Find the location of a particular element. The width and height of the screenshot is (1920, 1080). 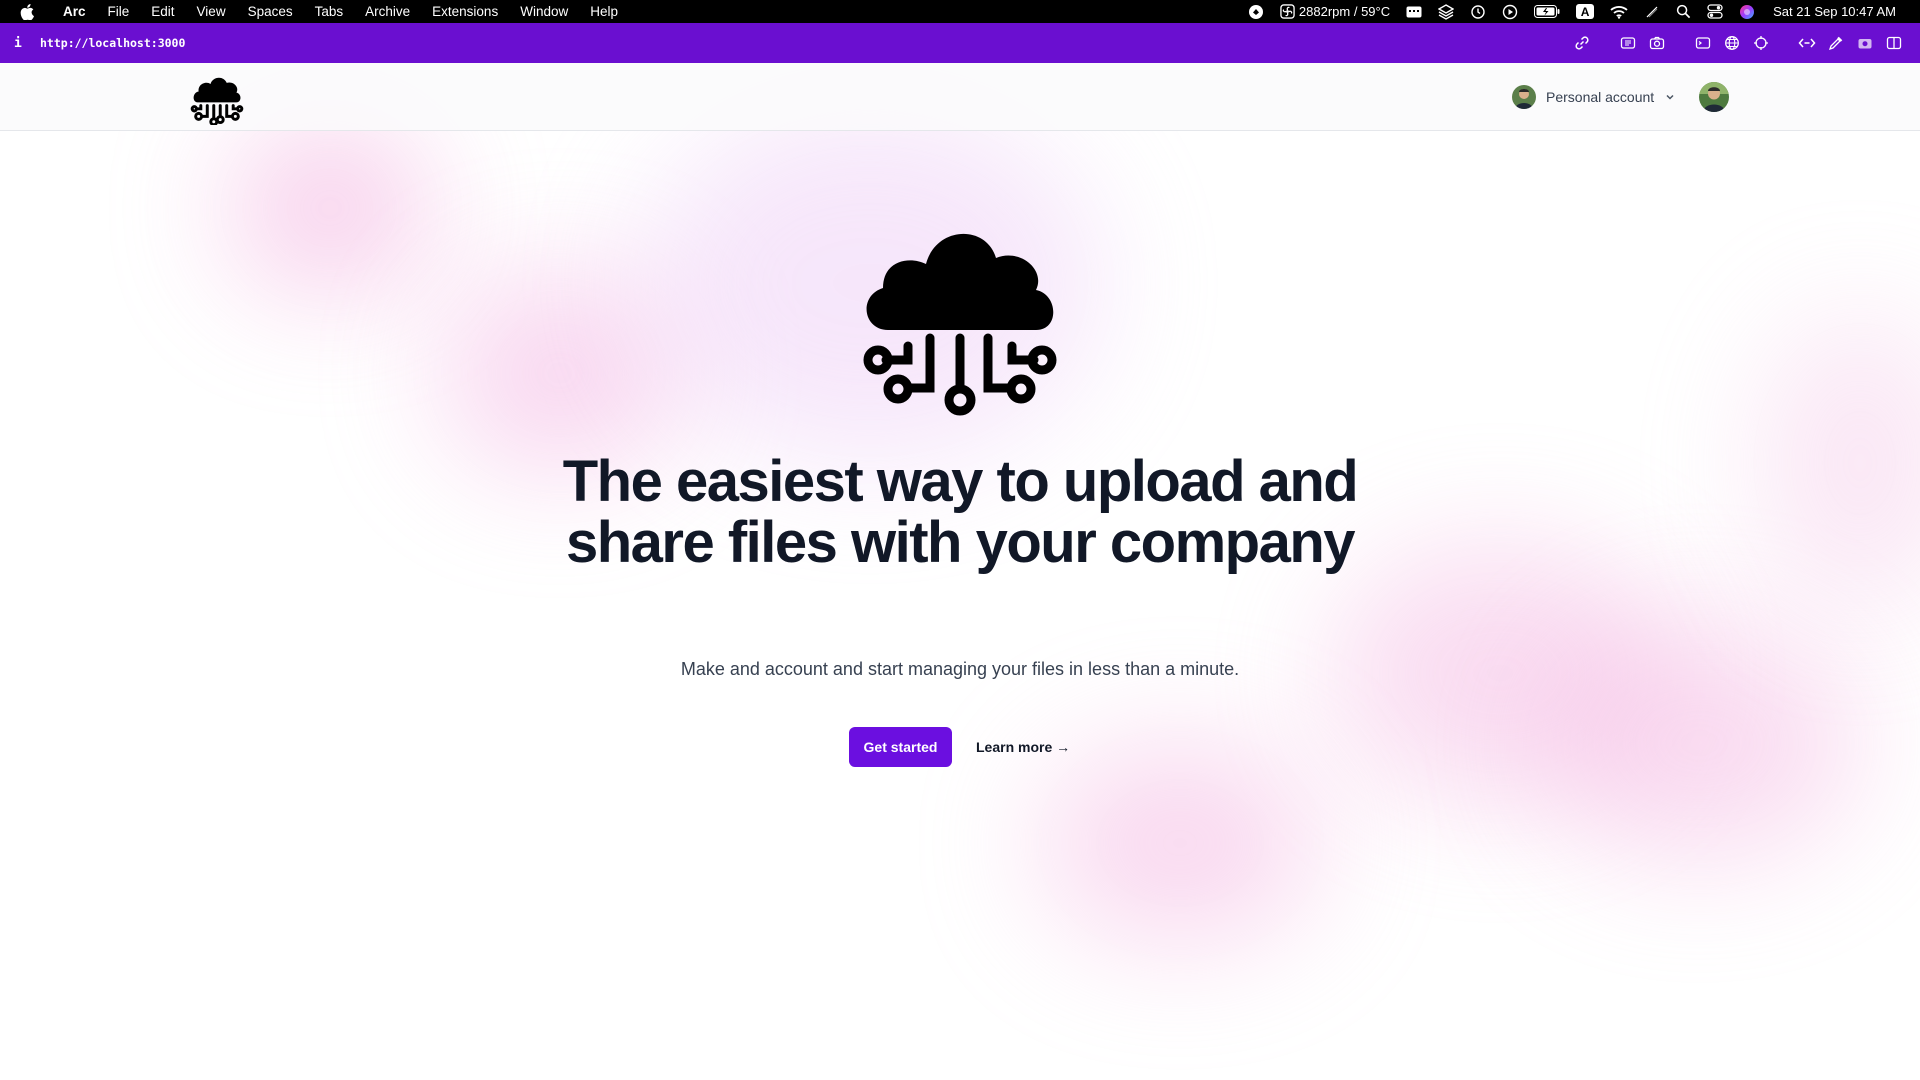

copy-link-icon is located at coordinates (1582, 43).